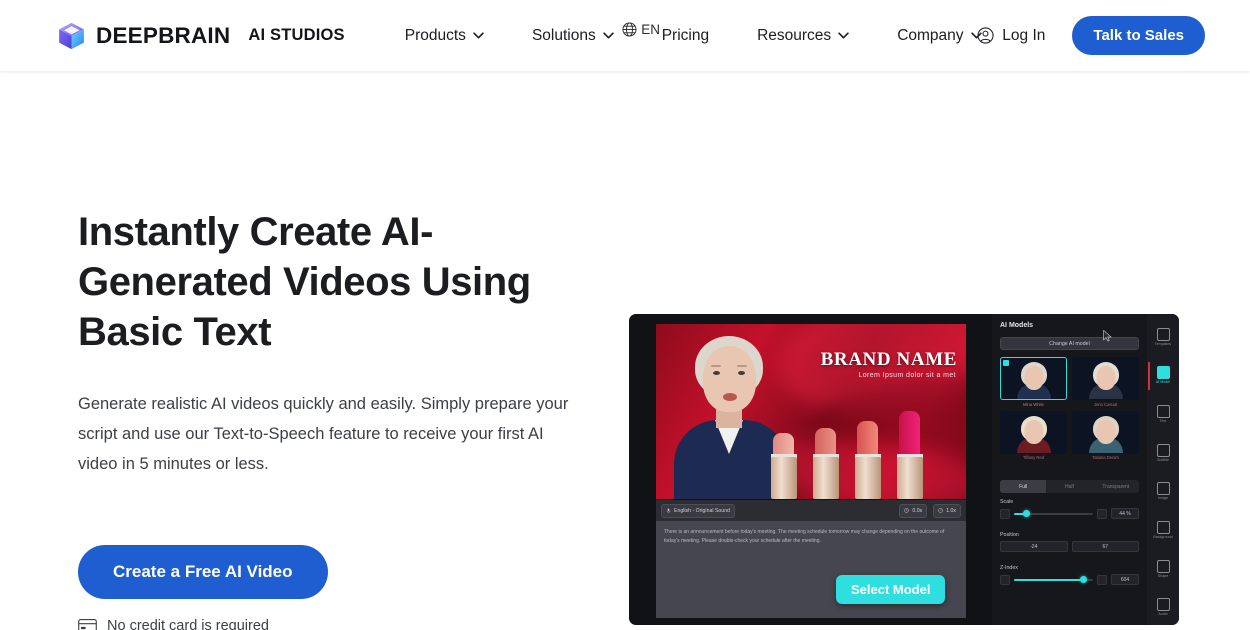 The width and height of the screenshot is (1250, 630). What do you see at coordinates (1116, 486) in the screenshot?
I see `tab-transparent: Transparent` at bounding box center [1116, 486].